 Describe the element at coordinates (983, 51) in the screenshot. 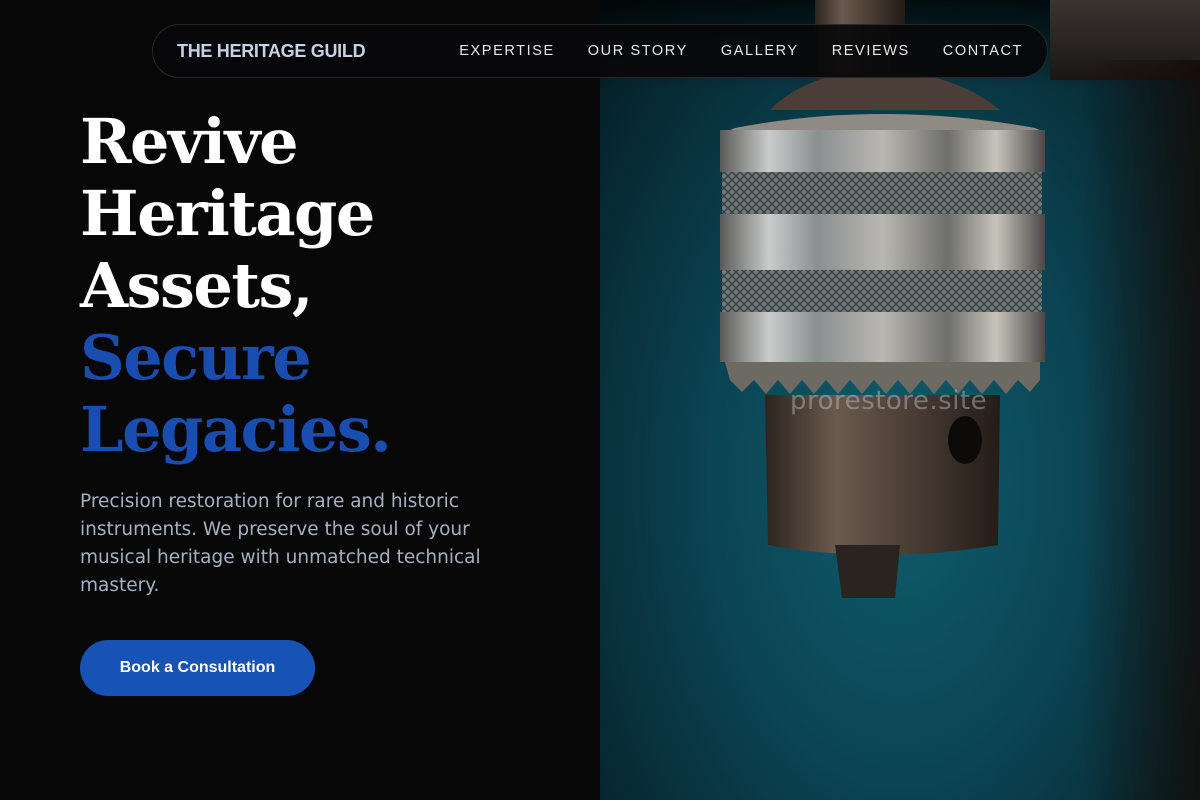

I see `nav-link-contact: CONTACT` at that location.